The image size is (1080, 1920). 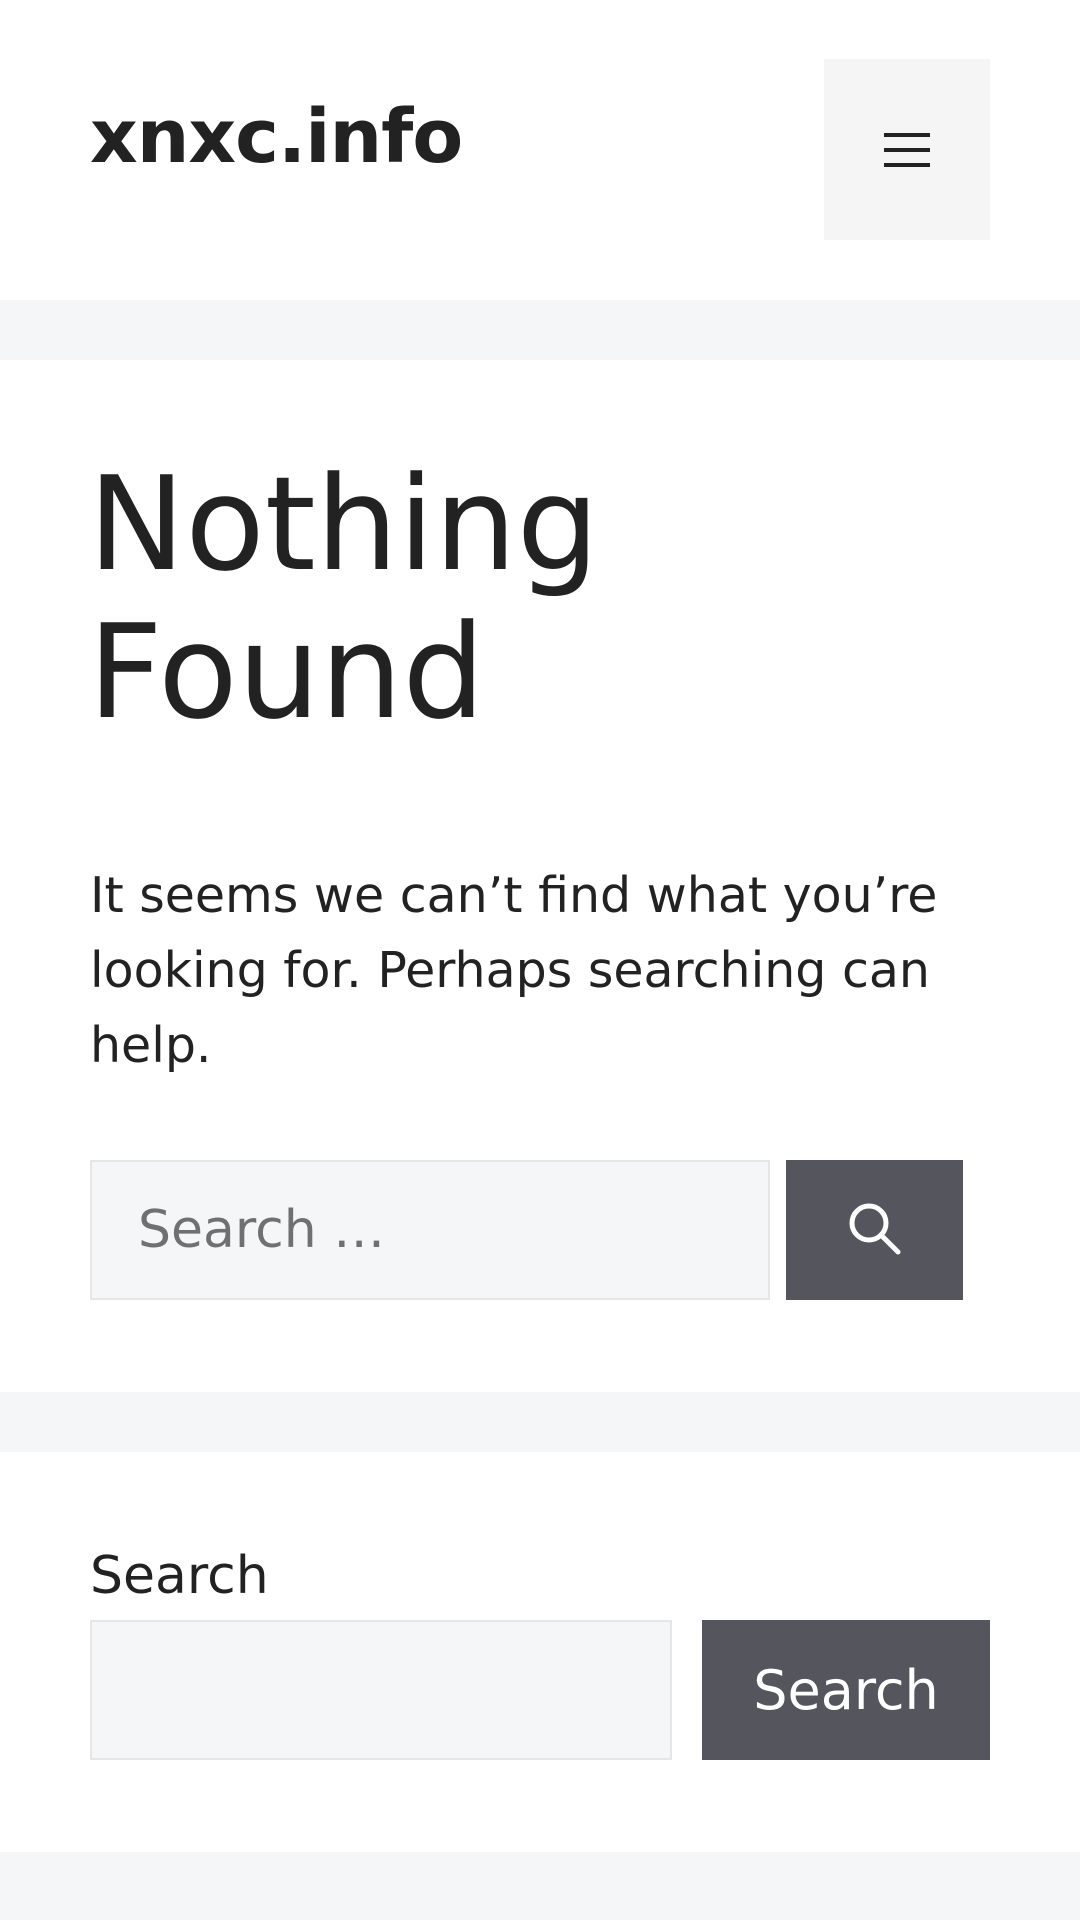 I want to click on site-title: xnxc.info, so click(x=276, y=137).